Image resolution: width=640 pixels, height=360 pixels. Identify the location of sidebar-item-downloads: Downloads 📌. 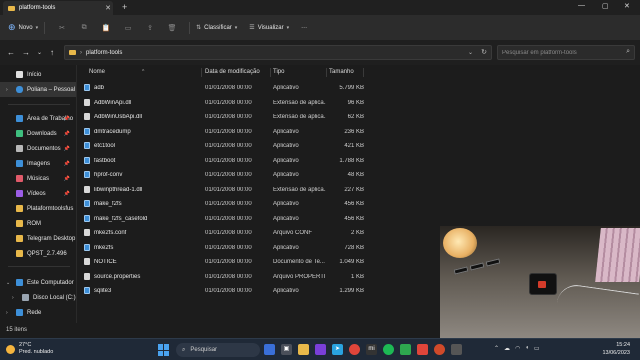
(38, 133).